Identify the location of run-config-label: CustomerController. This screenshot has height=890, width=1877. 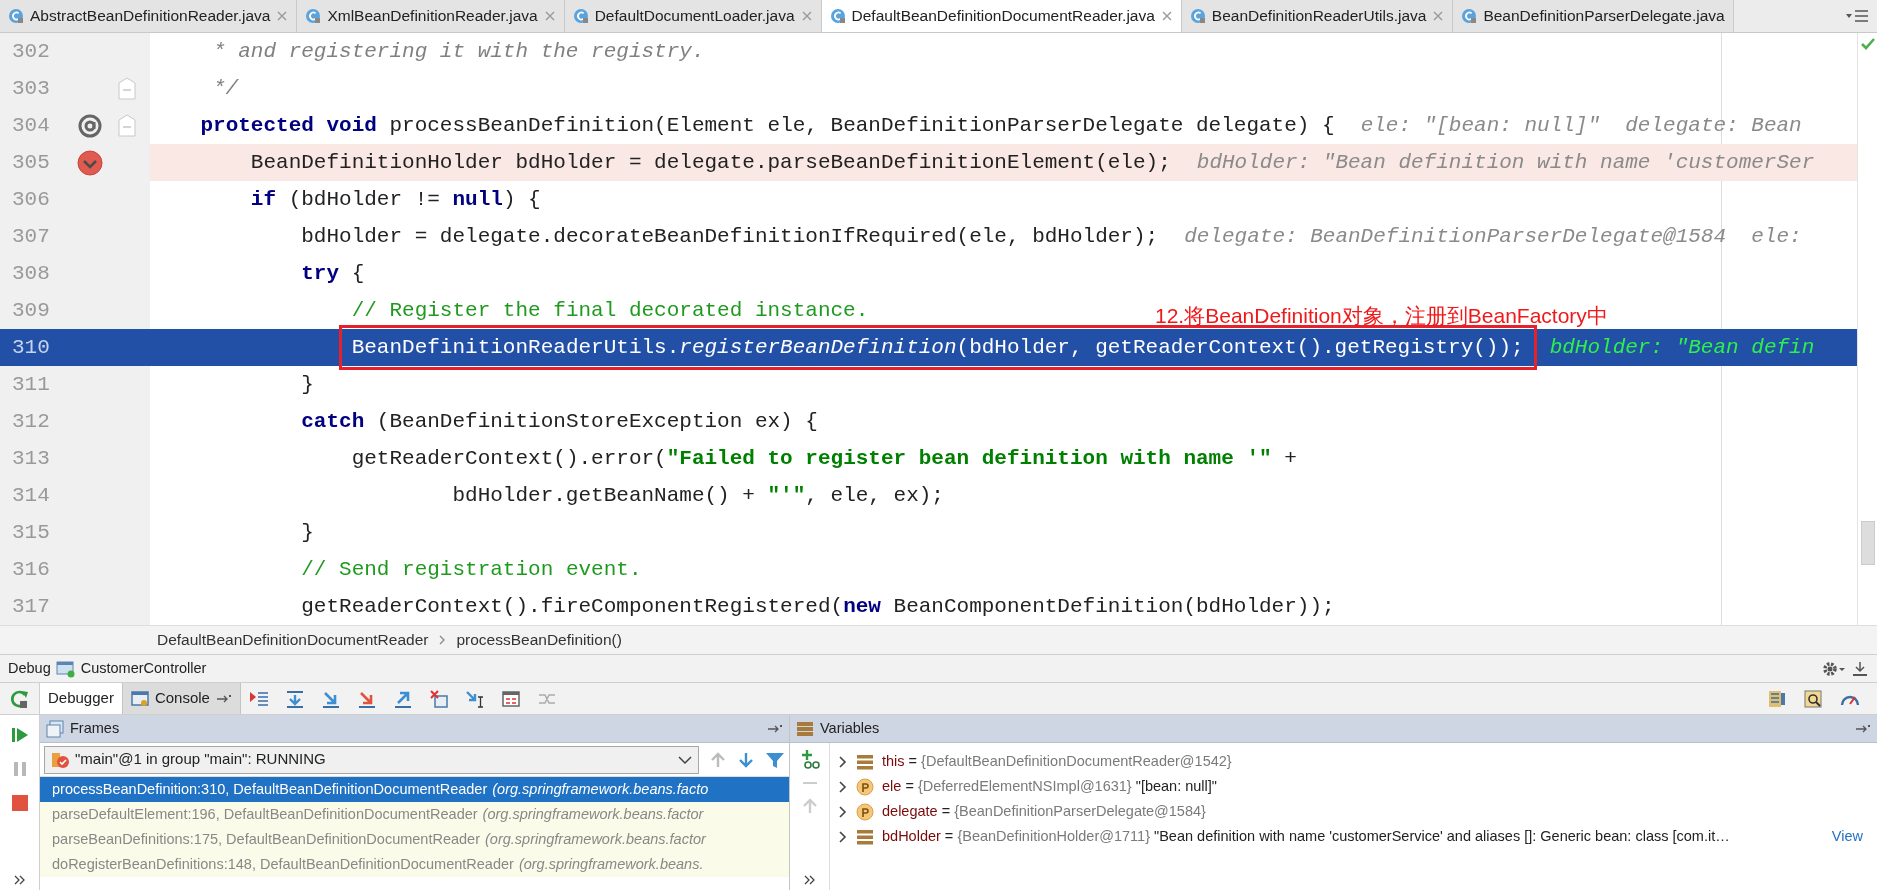
(143, 668).